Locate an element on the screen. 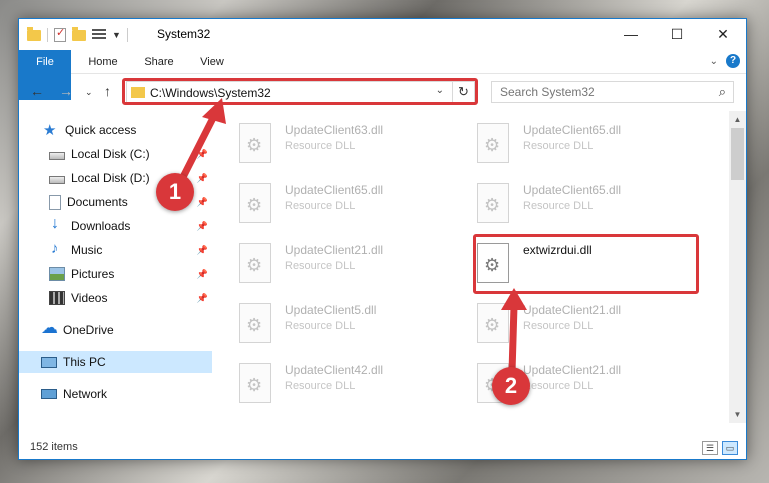  tab-share: Share is located at coordinates (159, 62).